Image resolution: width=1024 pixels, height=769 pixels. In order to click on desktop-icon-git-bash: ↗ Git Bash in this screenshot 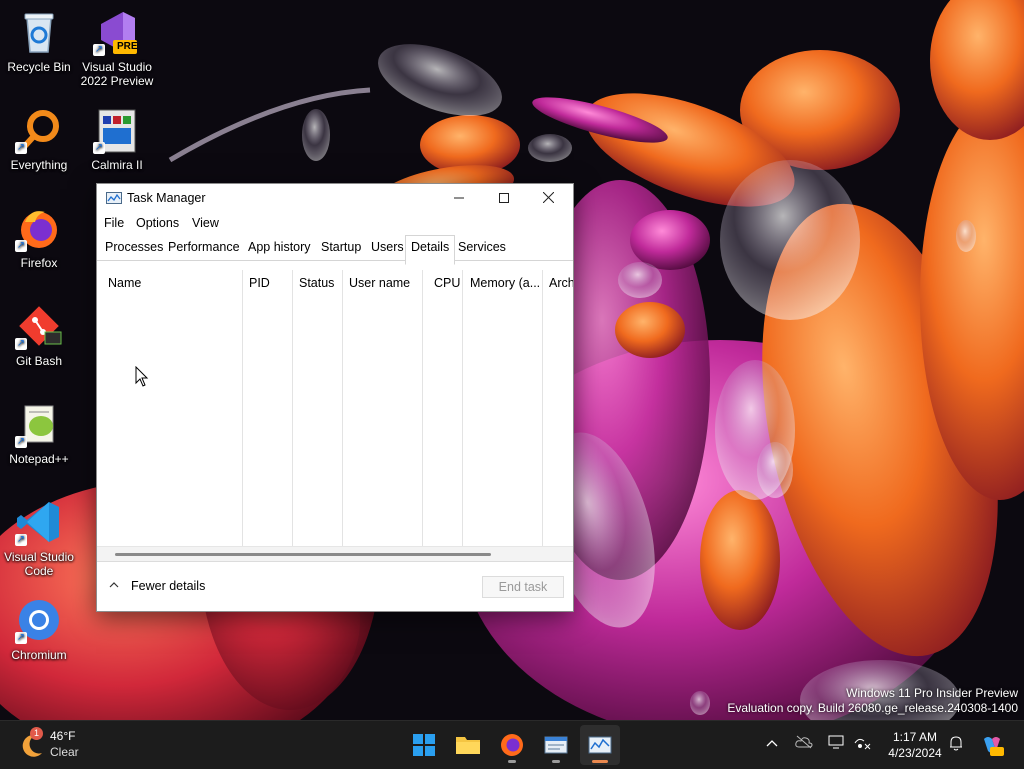, I will do `click(39, 335)`.